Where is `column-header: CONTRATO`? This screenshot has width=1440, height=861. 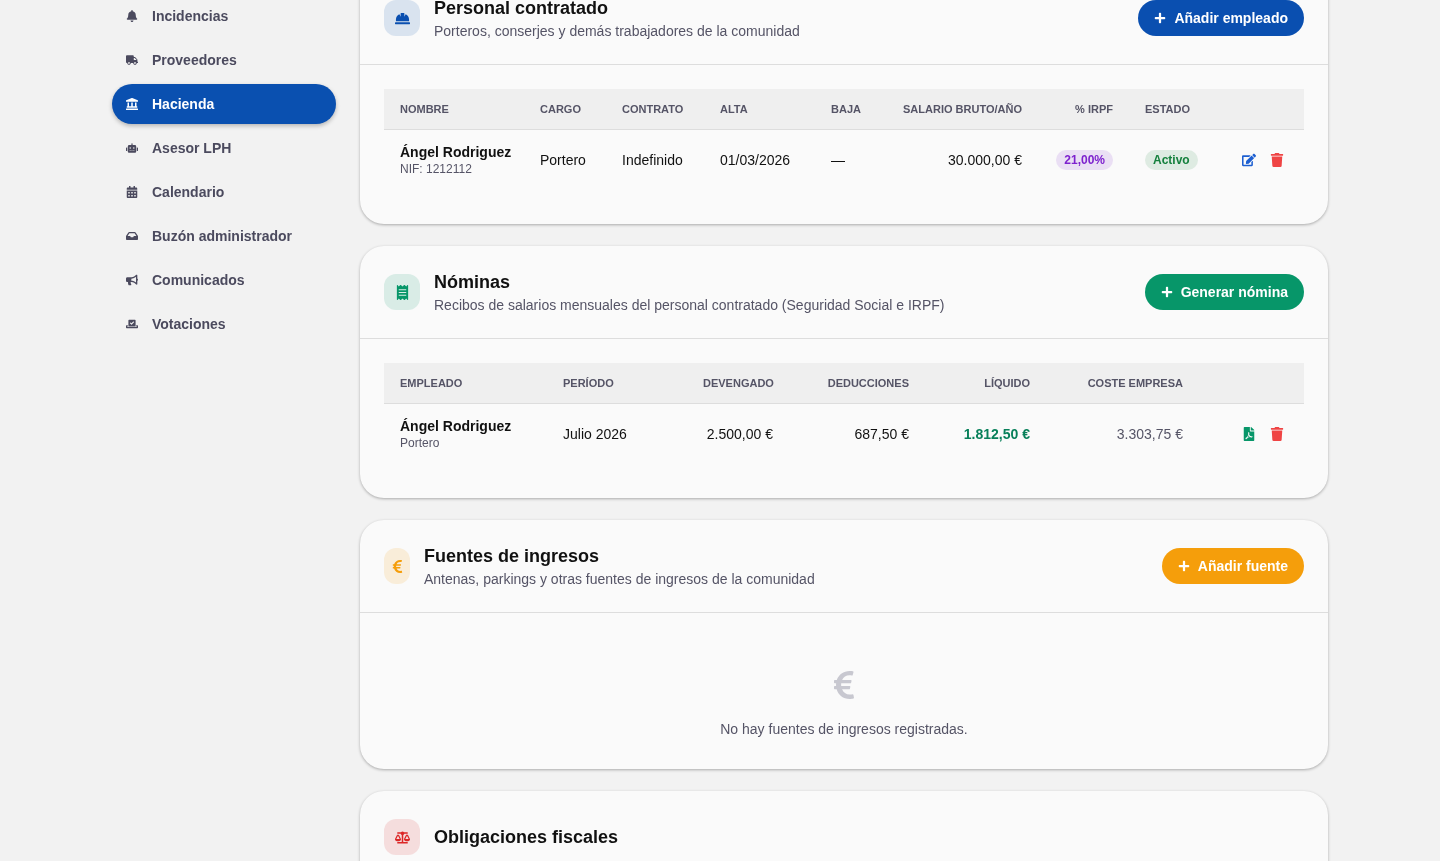
column-header: CONTRATO is located at coordinates (653, 109).